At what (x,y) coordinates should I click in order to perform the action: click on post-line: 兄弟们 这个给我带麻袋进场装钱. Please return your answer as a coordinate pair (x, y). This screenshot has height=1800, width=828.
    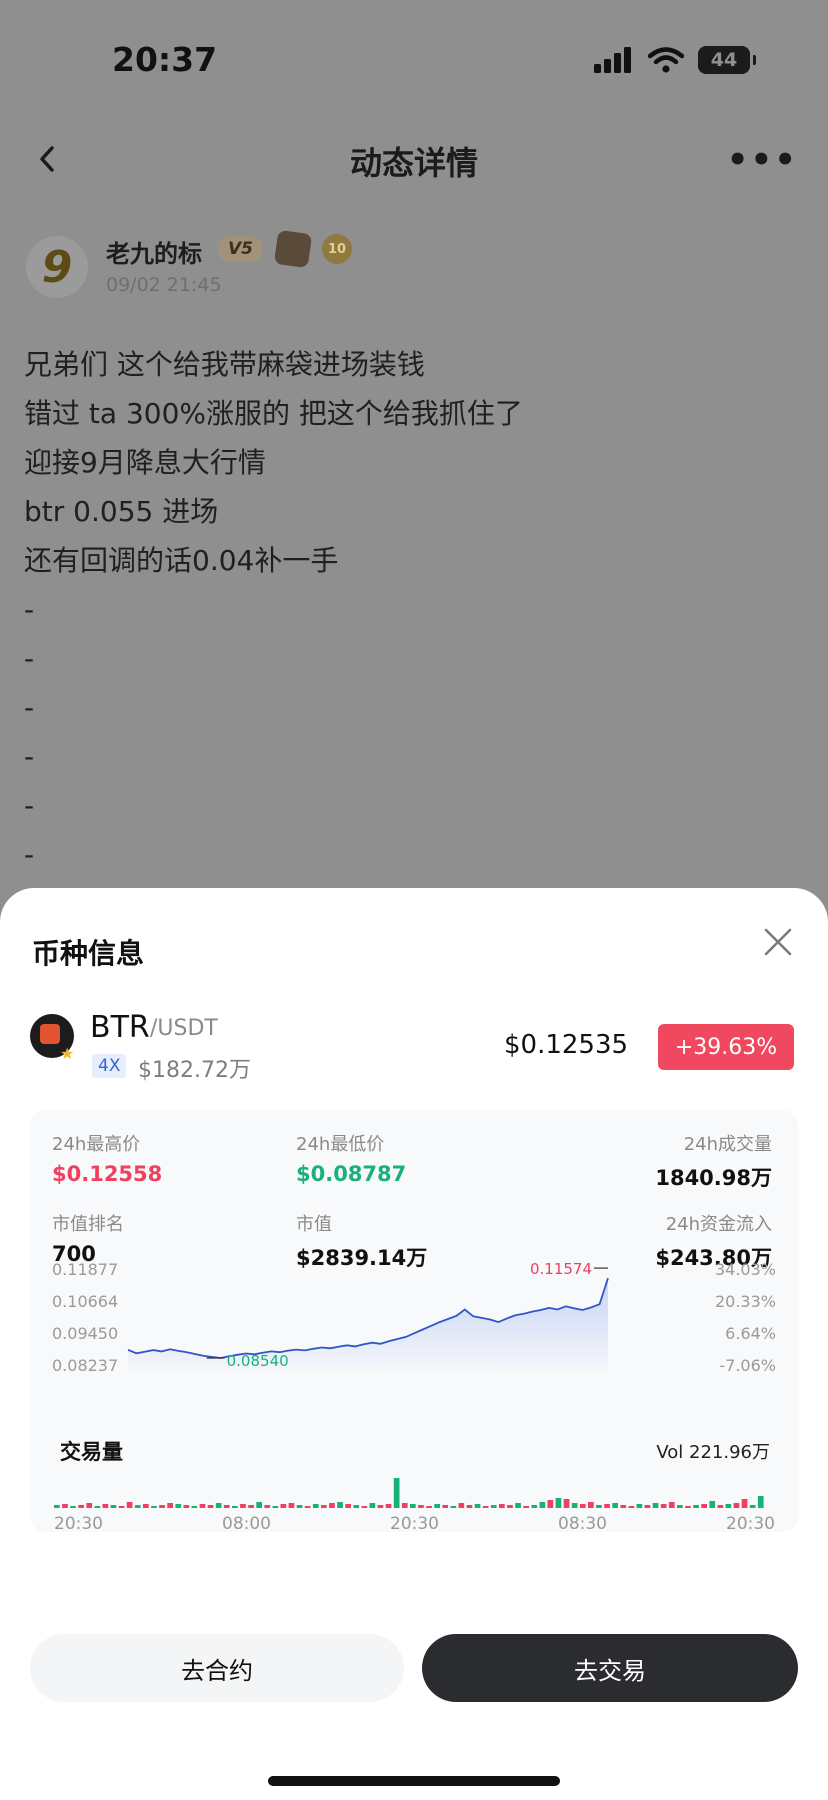
    Looking at the image, I should click on (224, 364).